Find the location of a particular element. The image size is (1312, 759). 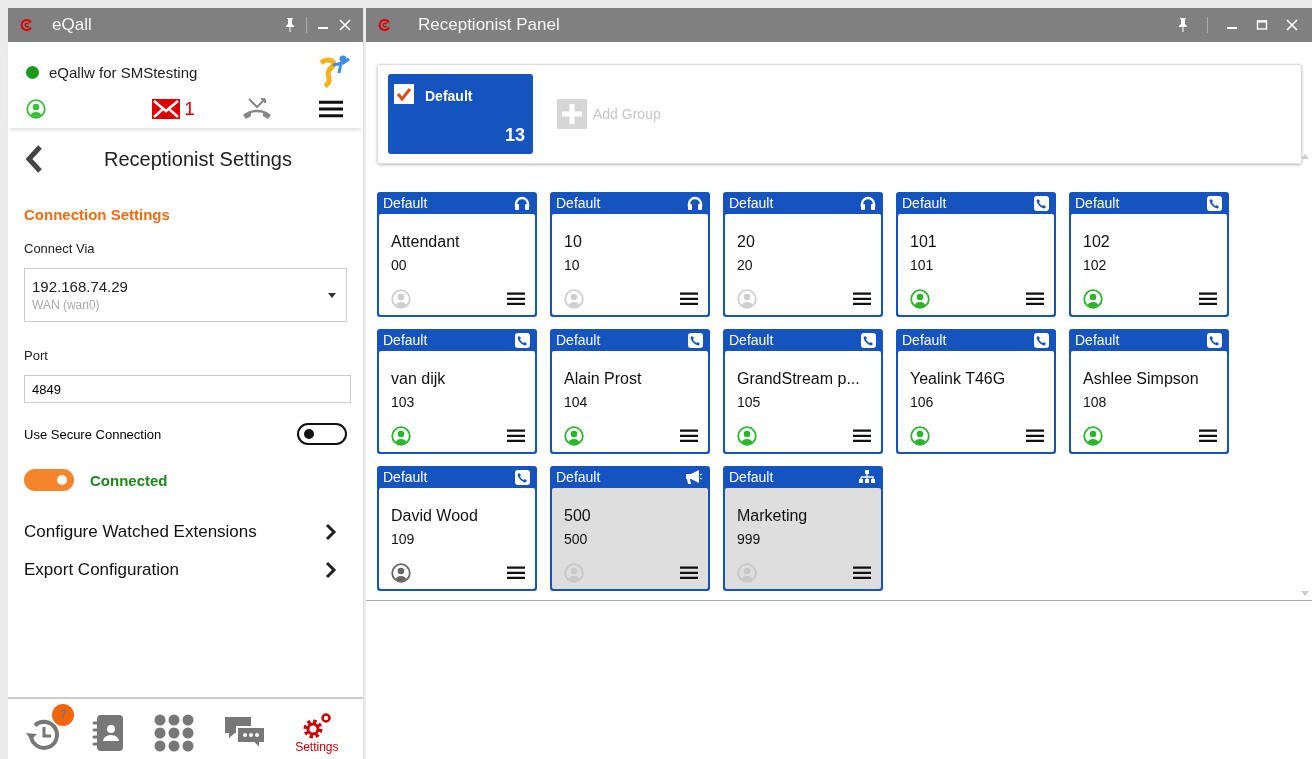

back-icon is located at coordinates (34, 159).